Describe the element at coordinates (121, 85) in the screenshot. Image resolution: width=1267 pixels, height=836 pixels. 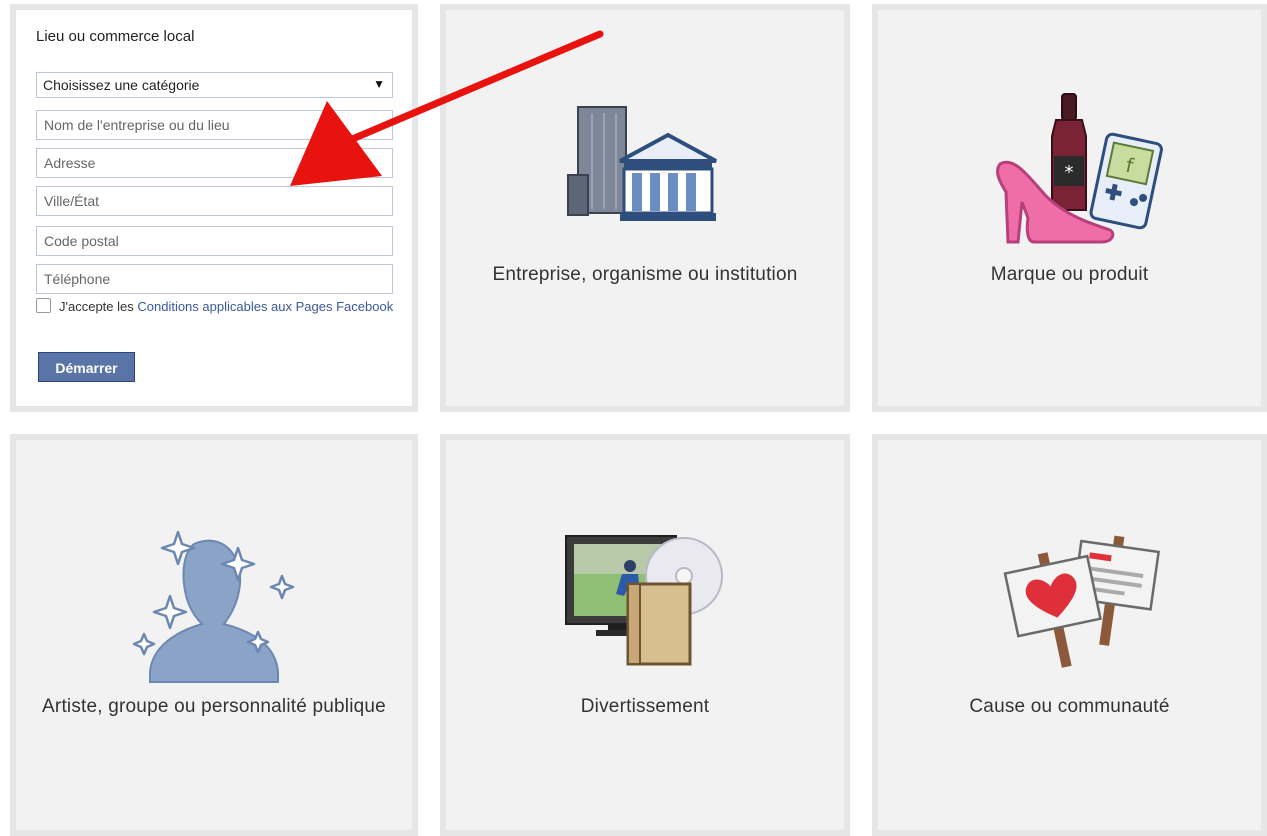
I see `category-select-value: Choisissez une catégorie` at that location.